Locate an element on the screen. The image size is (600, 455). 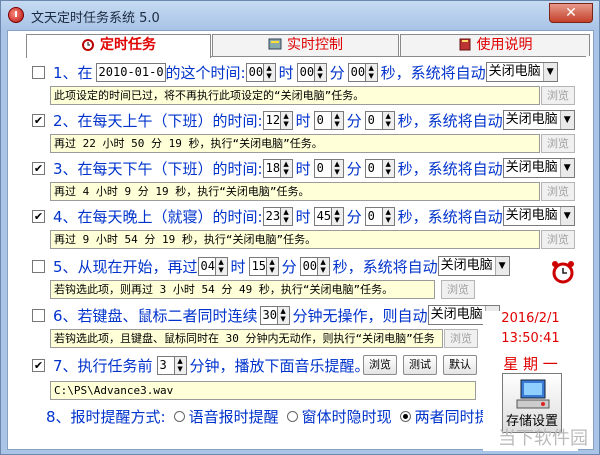
task-2-action-select: 关闭电脑 ▼ is located at coordinates (538, 120).